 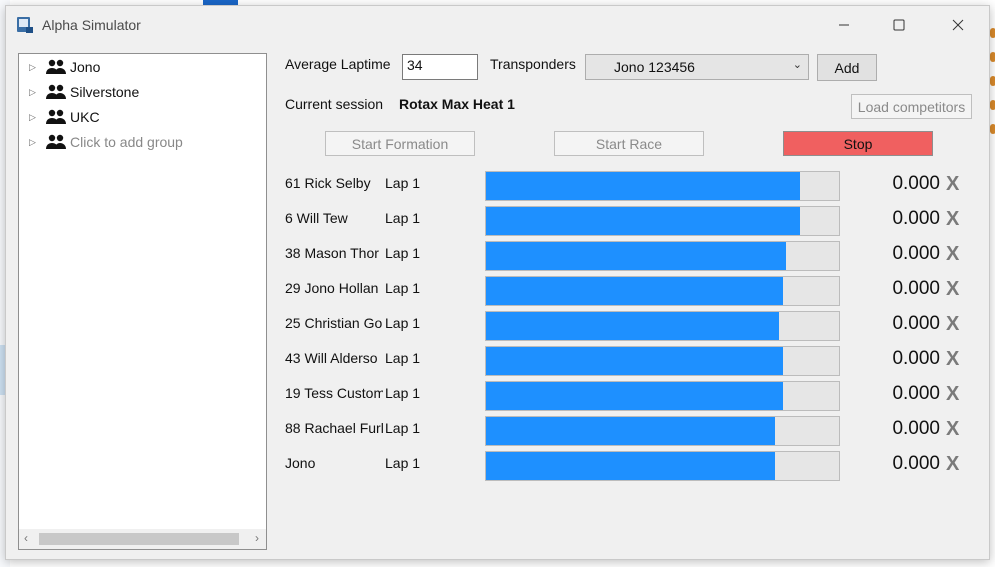 I want to click on transponders-label: Transponders, so click(x=533, y=64).